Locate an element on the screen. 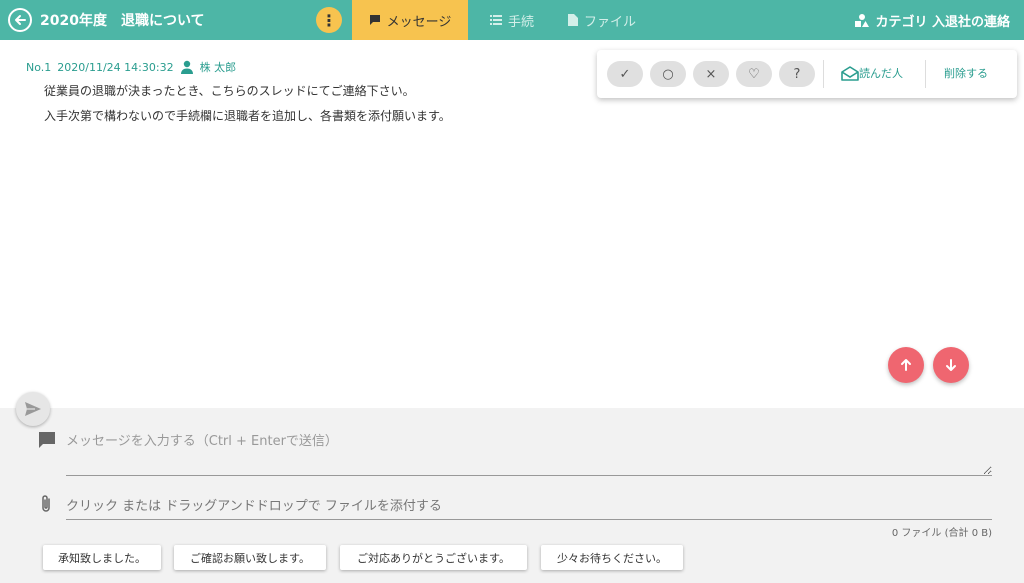  tab-message-label: メッセージ is located at coordinates (419, 22).